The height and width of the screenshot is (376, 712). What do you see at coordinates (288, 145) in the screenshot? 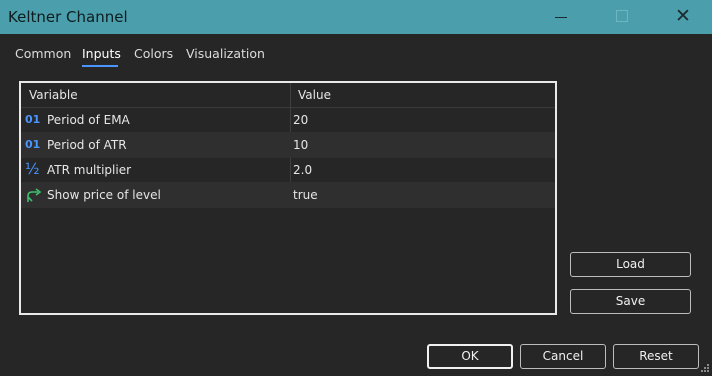
I see `table-row: 01 Period of ATR 10` at bounding box center [288, 145].